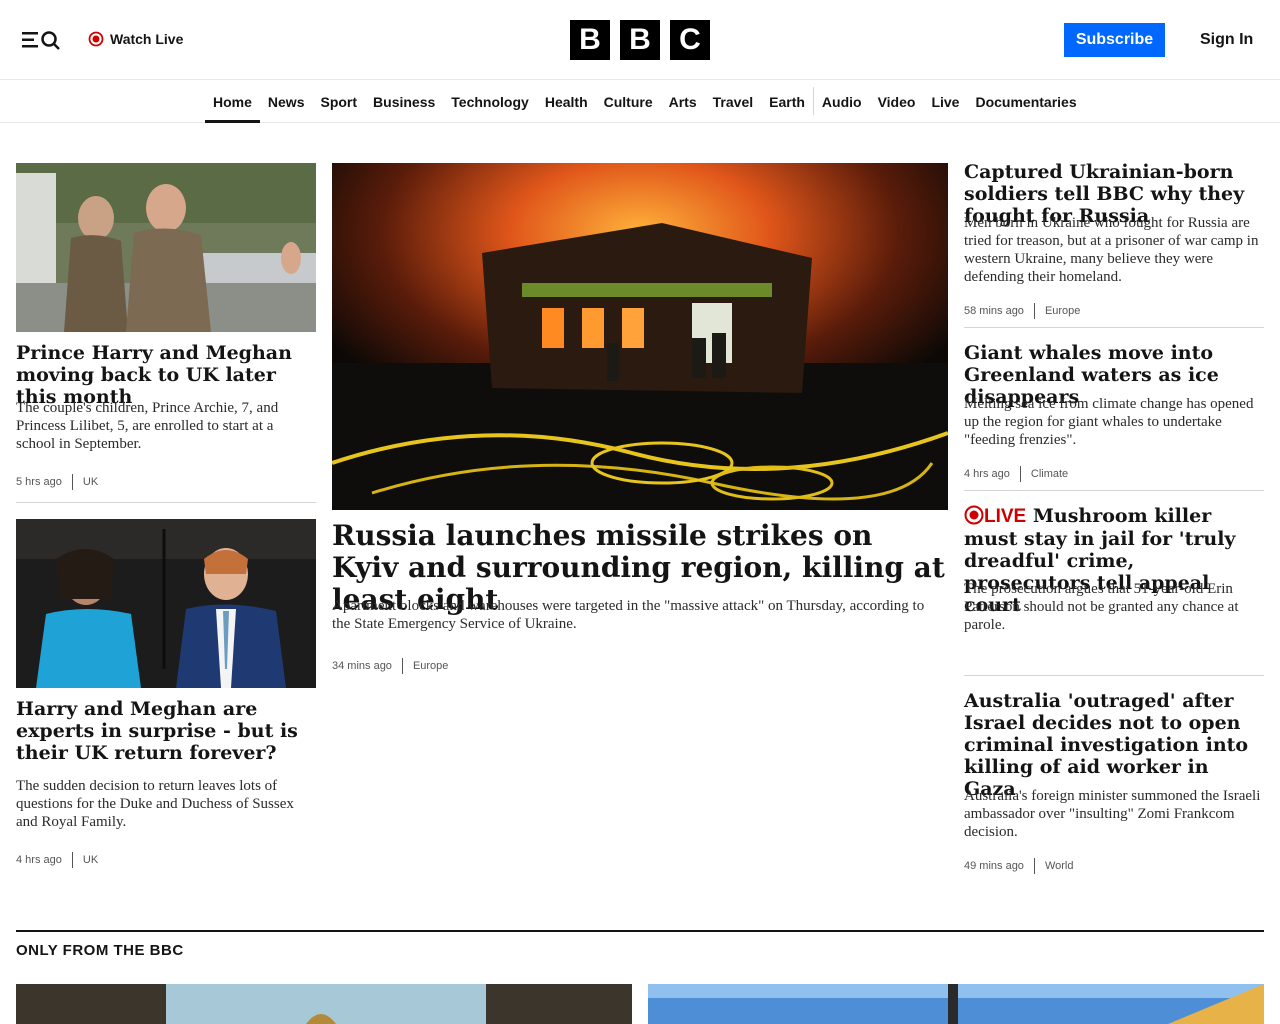  I want to click on bbc-logo: B B C, so click(640, 40).